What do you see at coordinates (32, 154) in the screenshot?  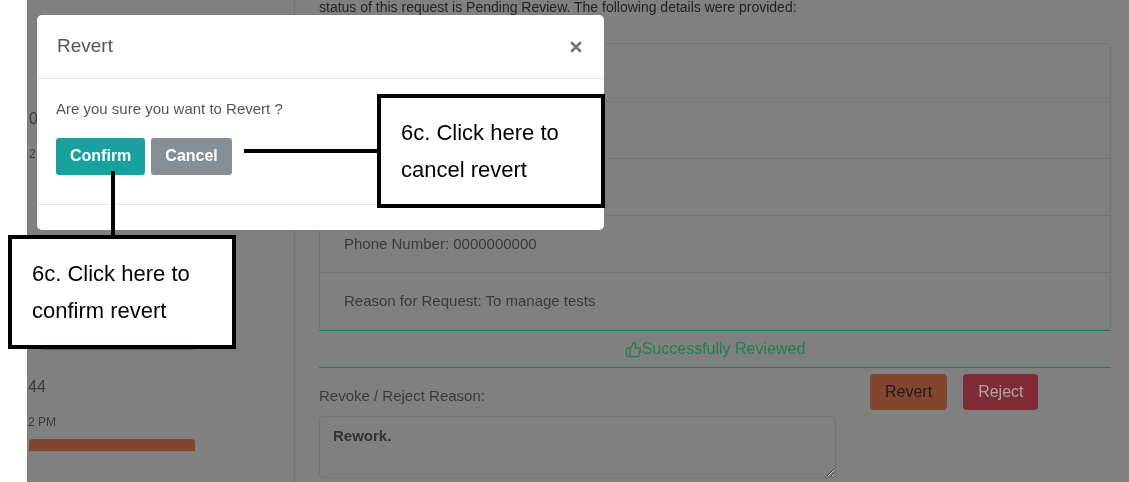 I see `sidebar-text: 2` at bounding box center [32, 154].